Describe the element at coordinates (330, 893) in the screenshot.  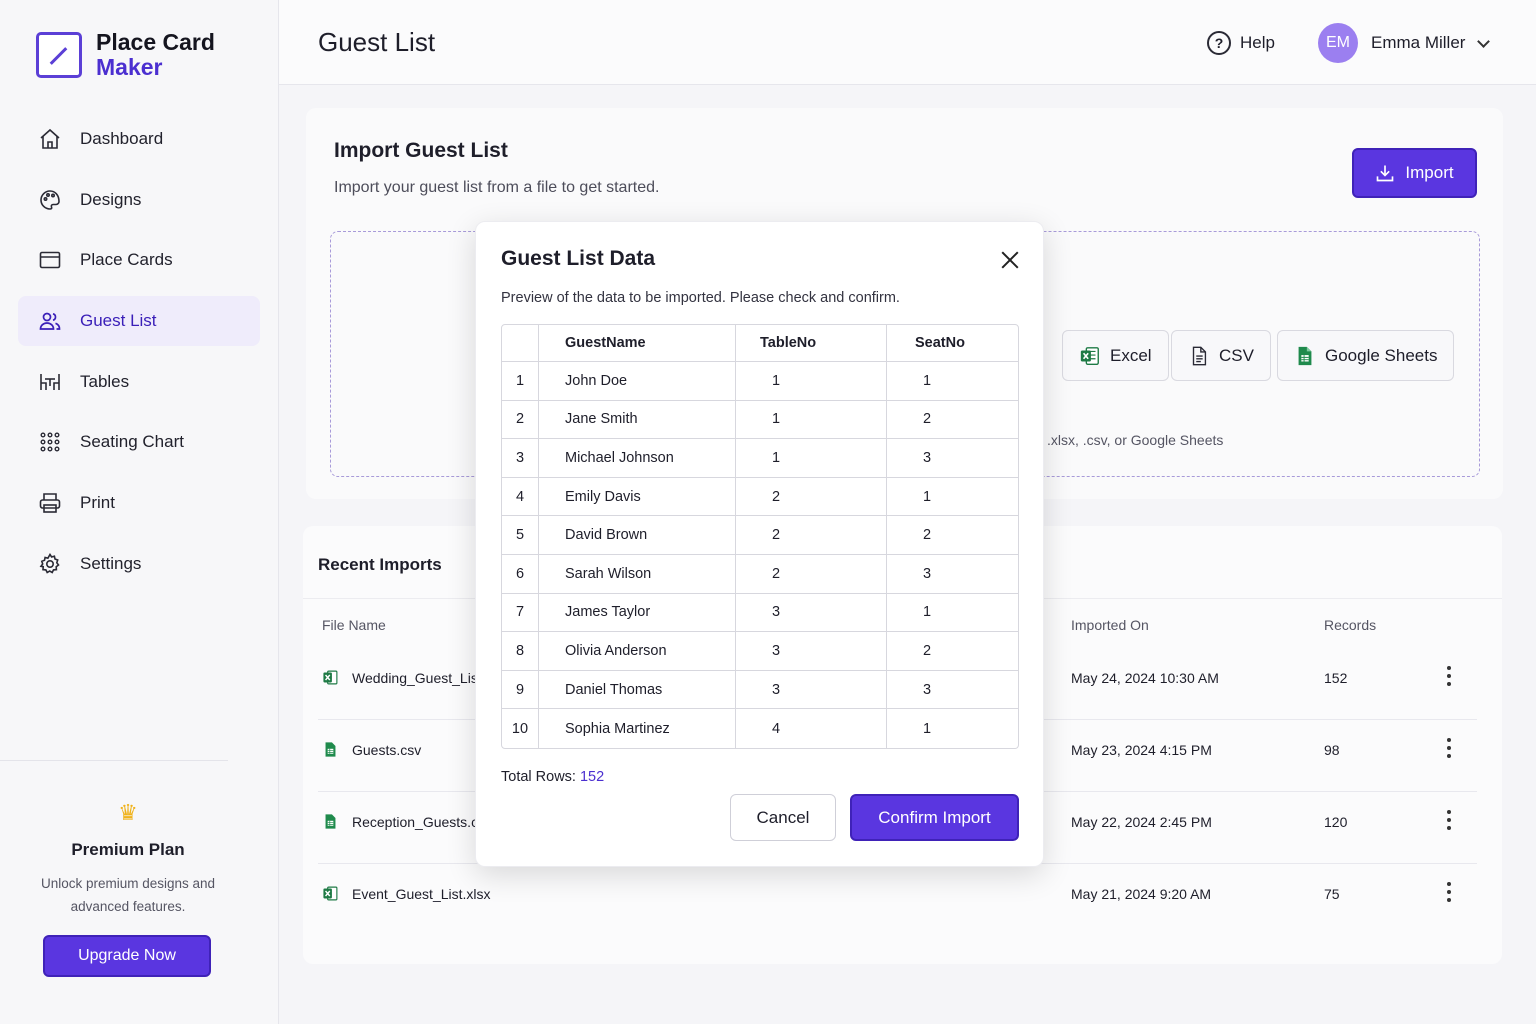
I see `excel-file-icon` at that location.